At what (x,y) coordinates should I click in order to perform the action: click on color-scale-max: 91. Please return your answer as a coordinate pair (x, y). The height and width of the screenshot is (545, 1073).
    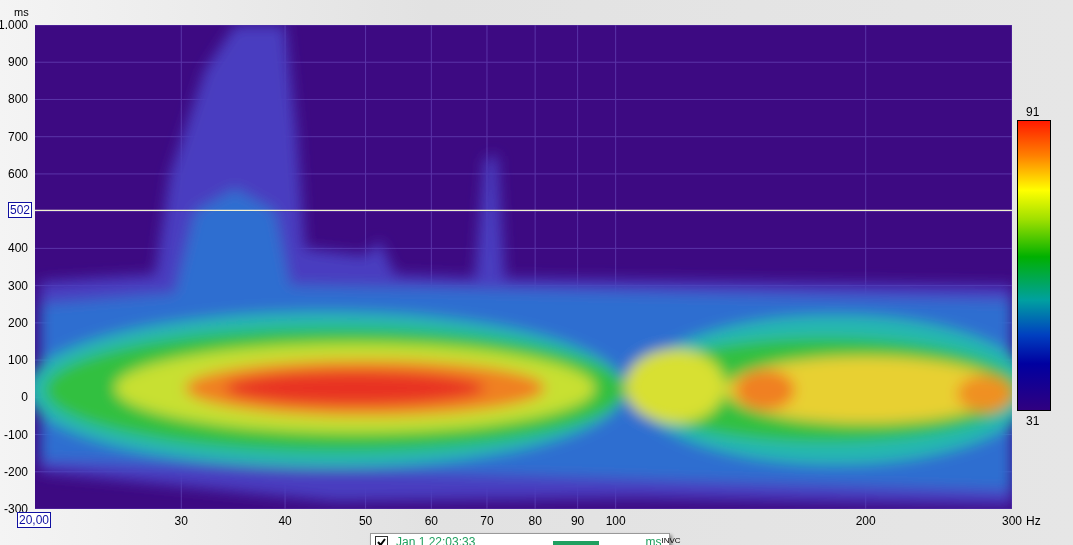
    Looking at the image, I should click on (1033, 112).